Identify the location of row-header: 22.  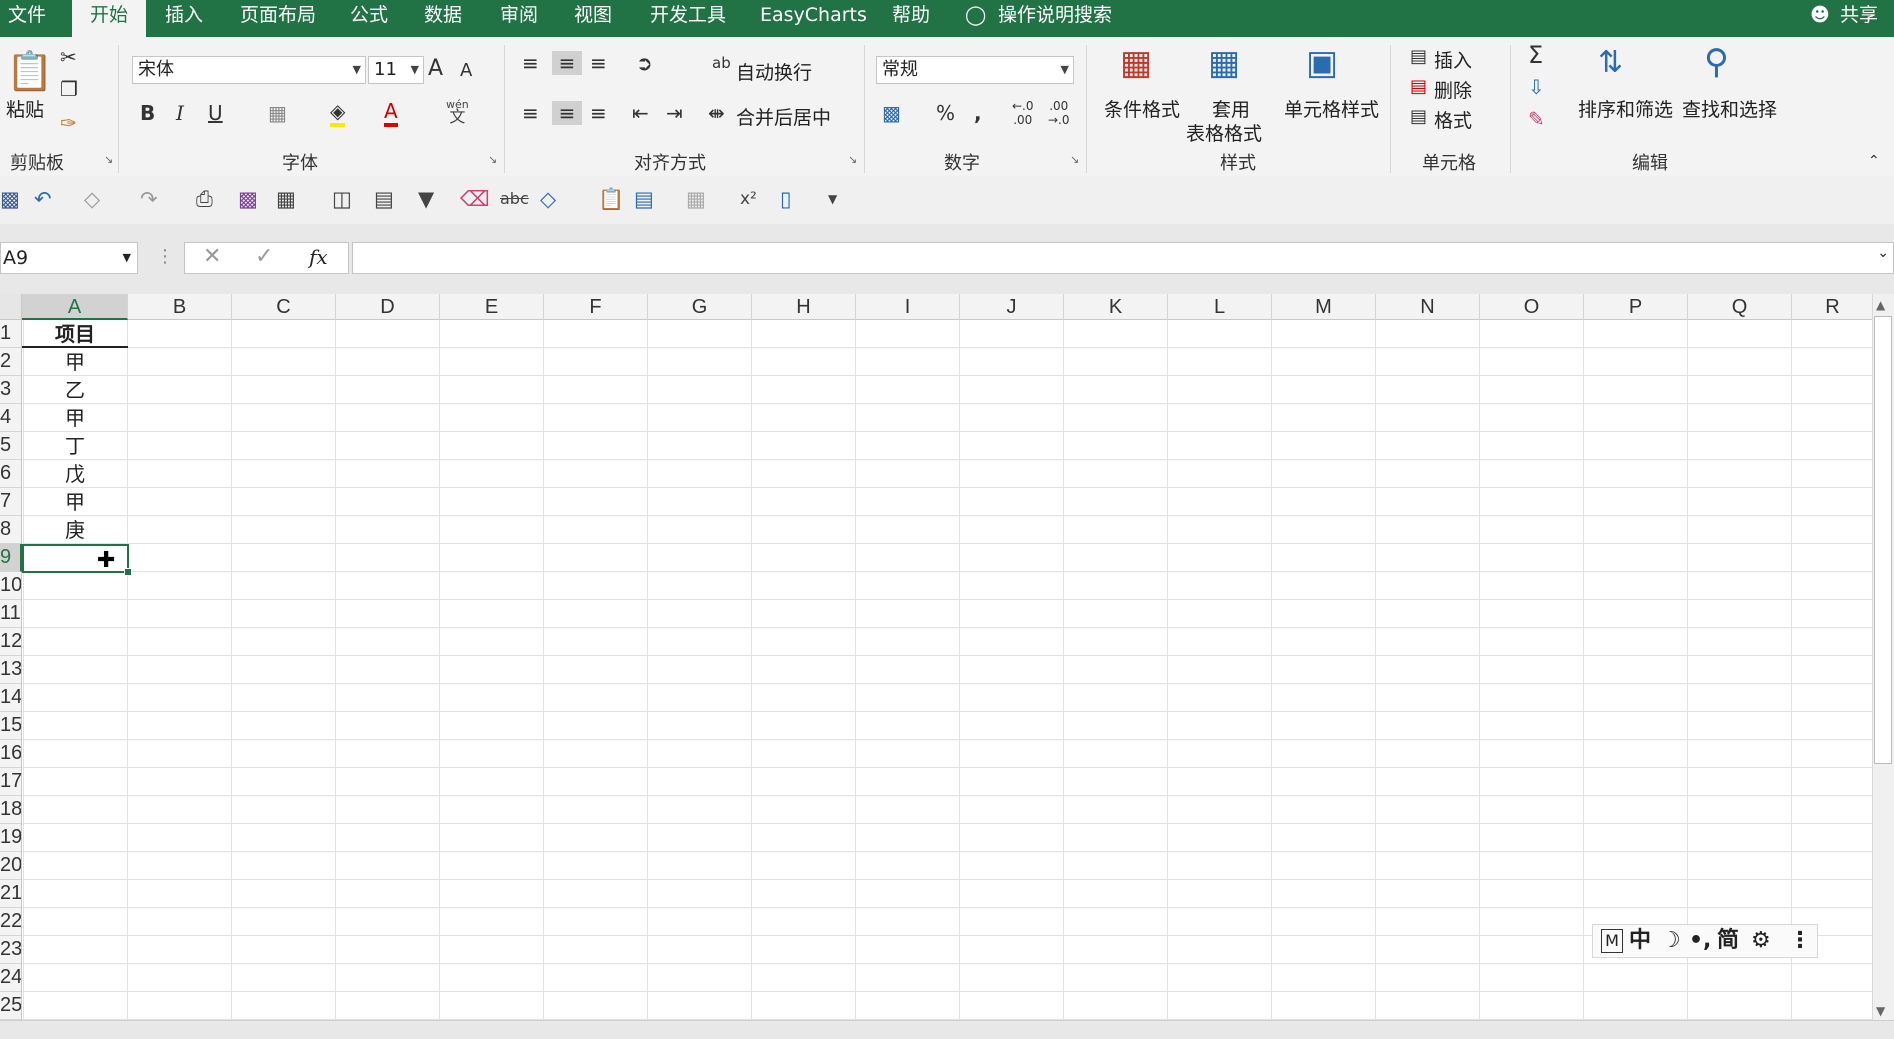
(11, 922).